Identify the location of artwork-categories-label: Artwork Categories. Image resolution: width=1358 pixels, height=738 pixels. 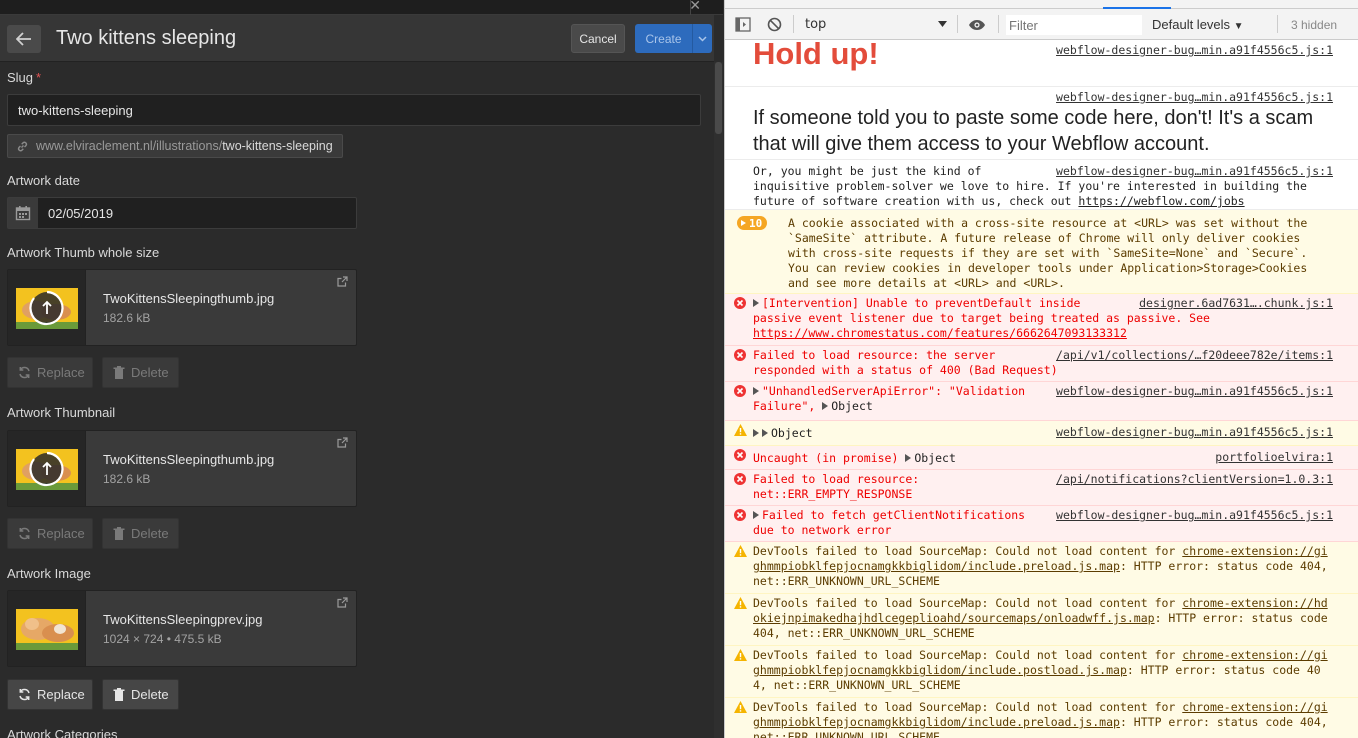
(62, 732).